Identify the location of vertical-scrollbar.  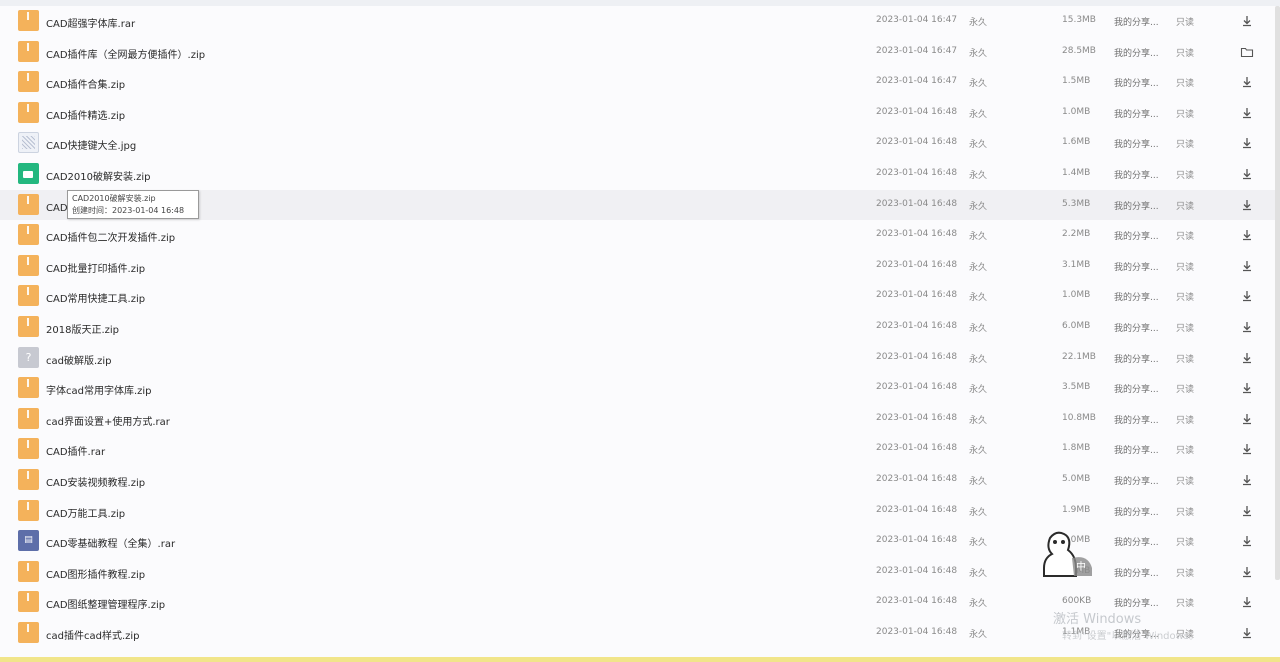
(1277, 293).